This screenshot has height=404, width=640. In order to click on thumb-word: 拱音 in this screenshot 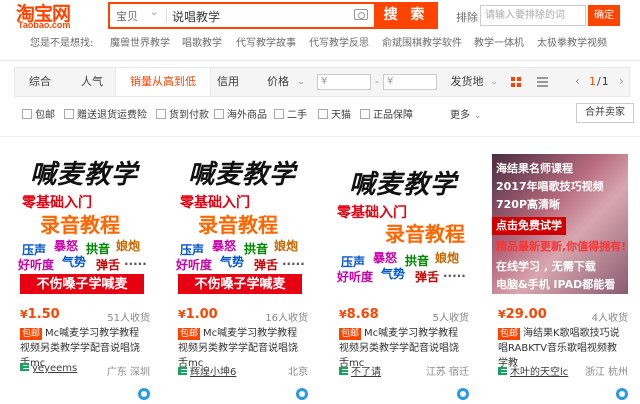, I will do `click(417, 261)`.